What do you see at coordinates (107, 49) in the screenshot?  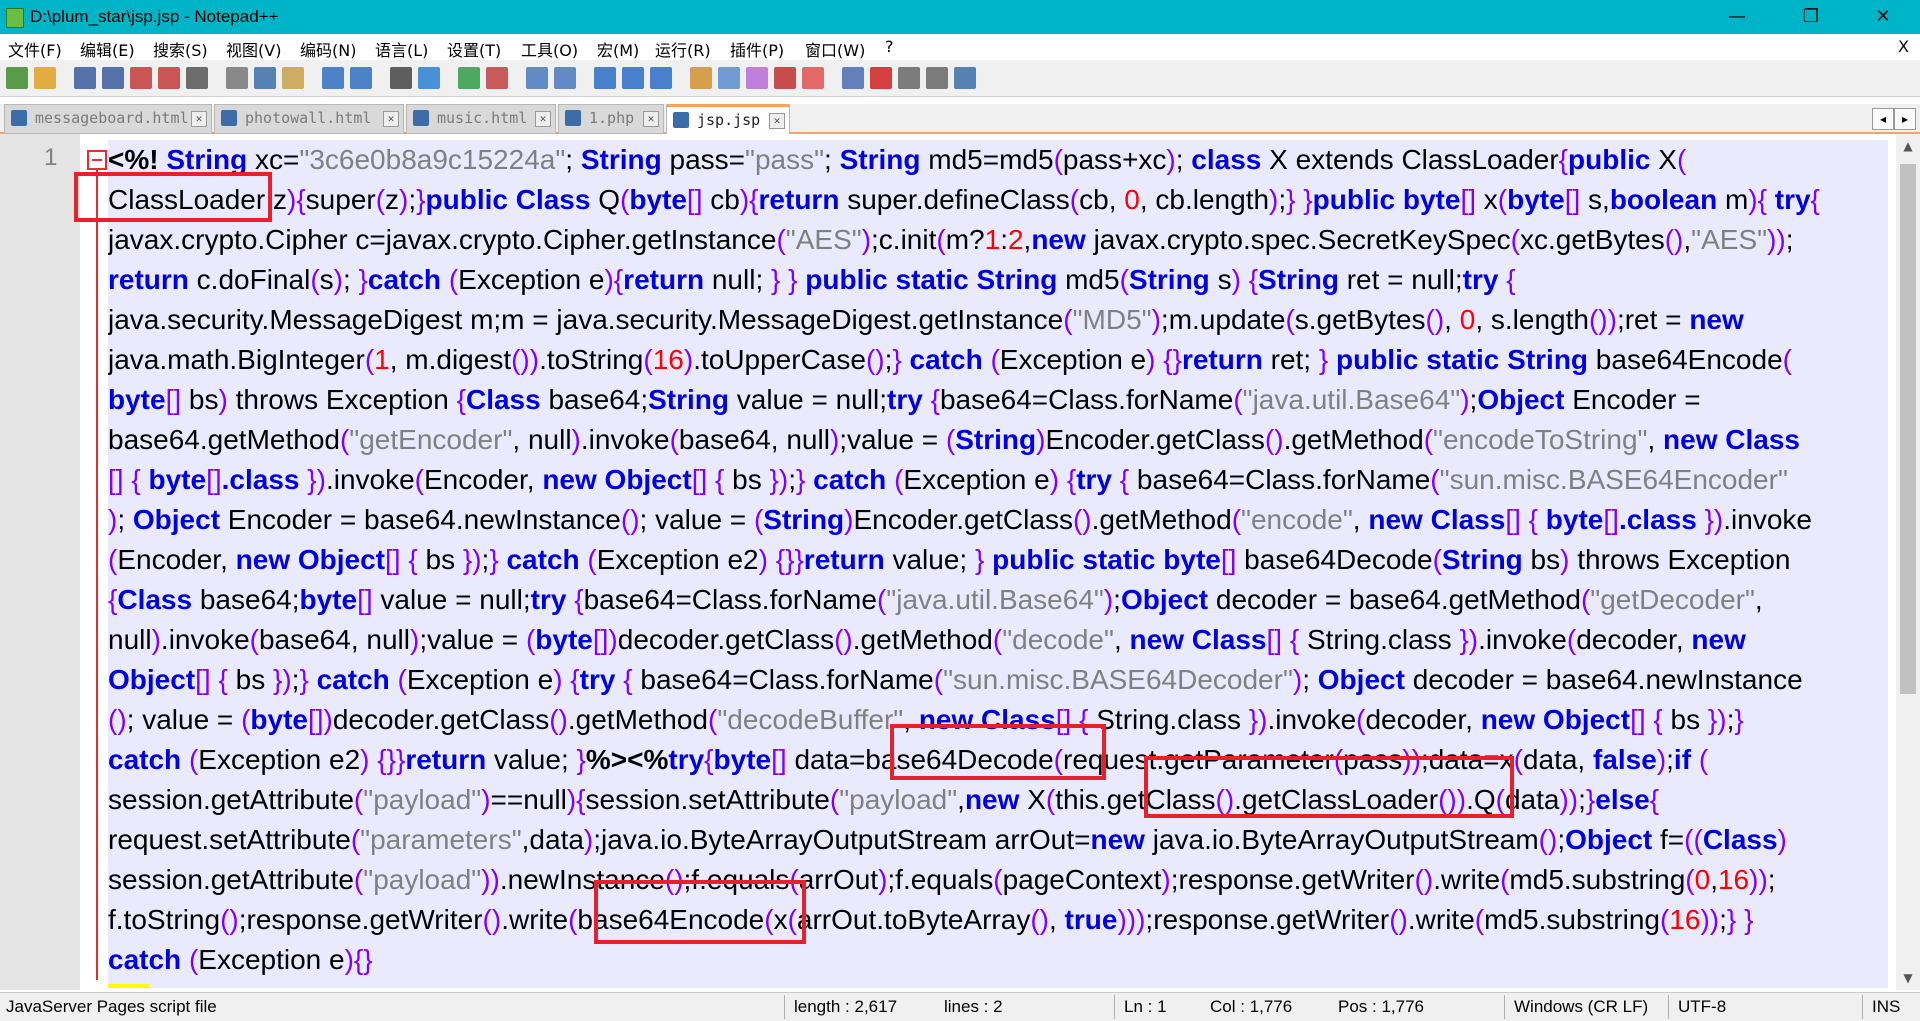 I see `menu-edit: 编辑(E)` at bounding box center [107, 49].